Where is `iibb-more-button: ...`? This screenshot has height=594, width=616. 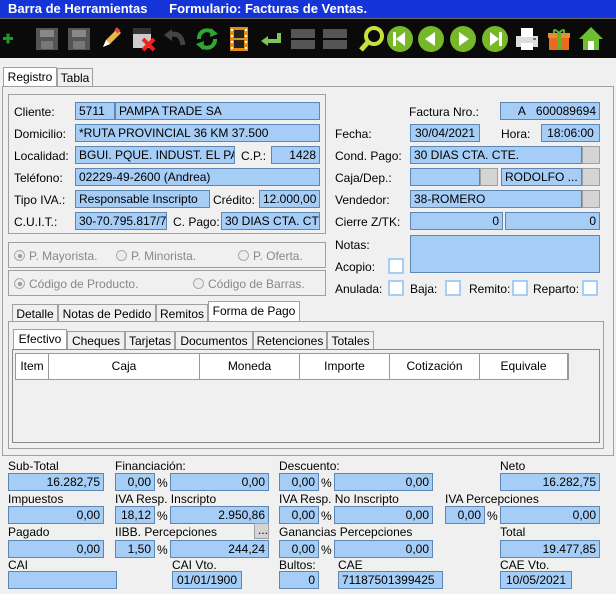 iibb-more-button: ... is located at coordinates (261, 531).